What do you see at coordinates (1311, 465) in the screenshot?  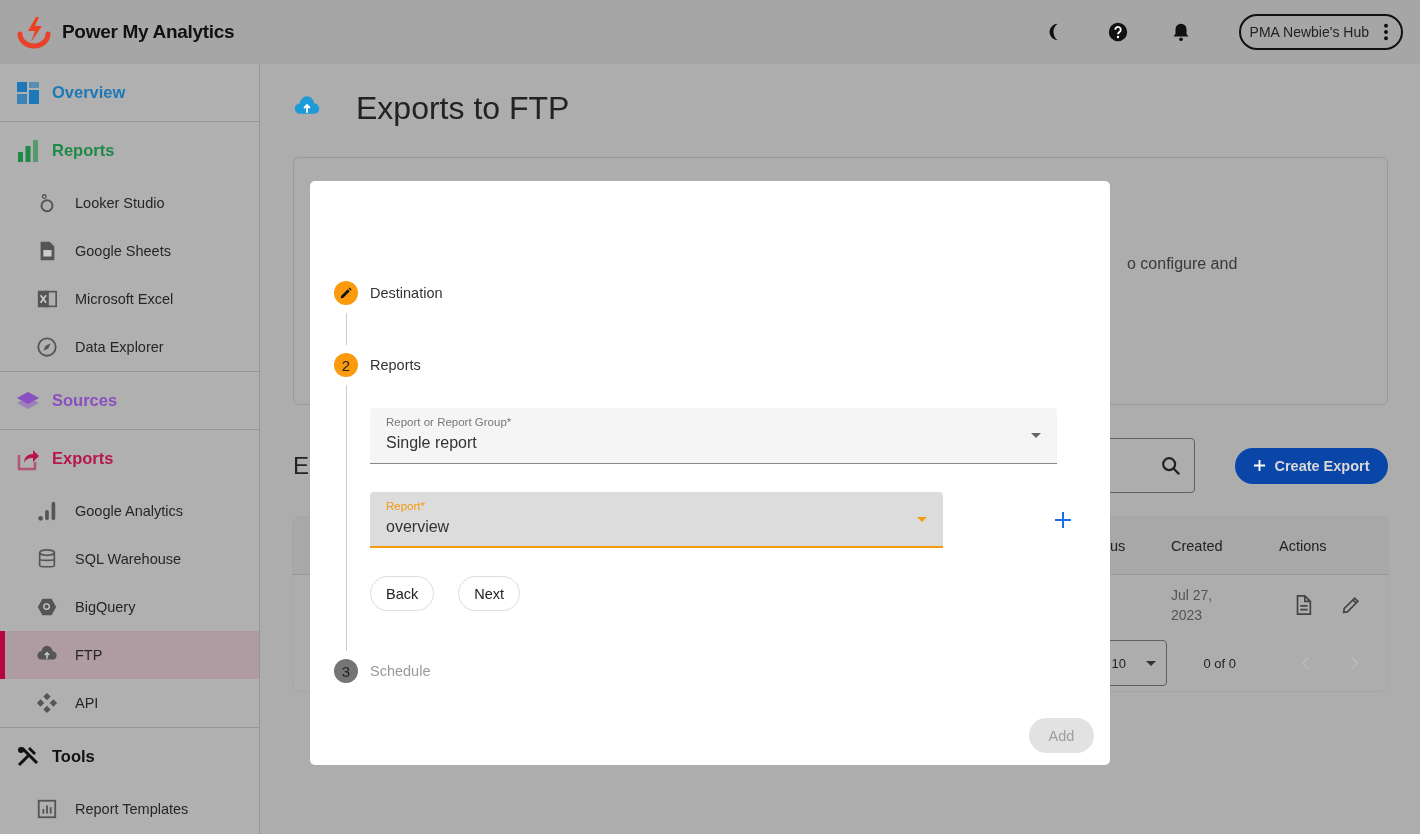 I see `create-export-button: Create Export` at bounding box center [1311, 465].